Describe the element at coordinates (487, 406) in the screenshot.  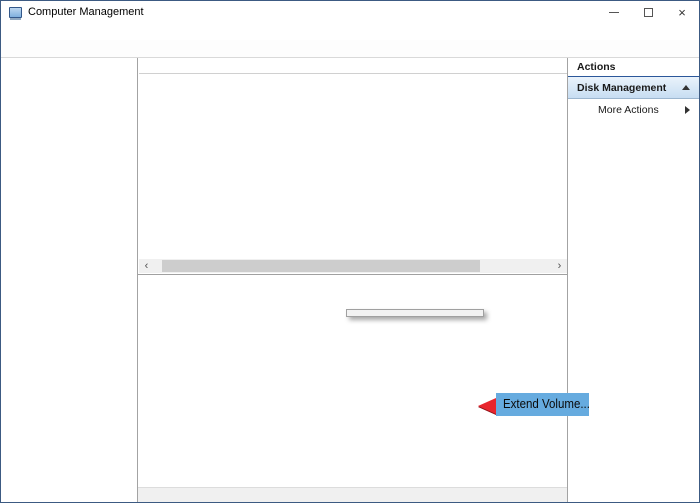
I see `callout-arrow-icon` at that location.